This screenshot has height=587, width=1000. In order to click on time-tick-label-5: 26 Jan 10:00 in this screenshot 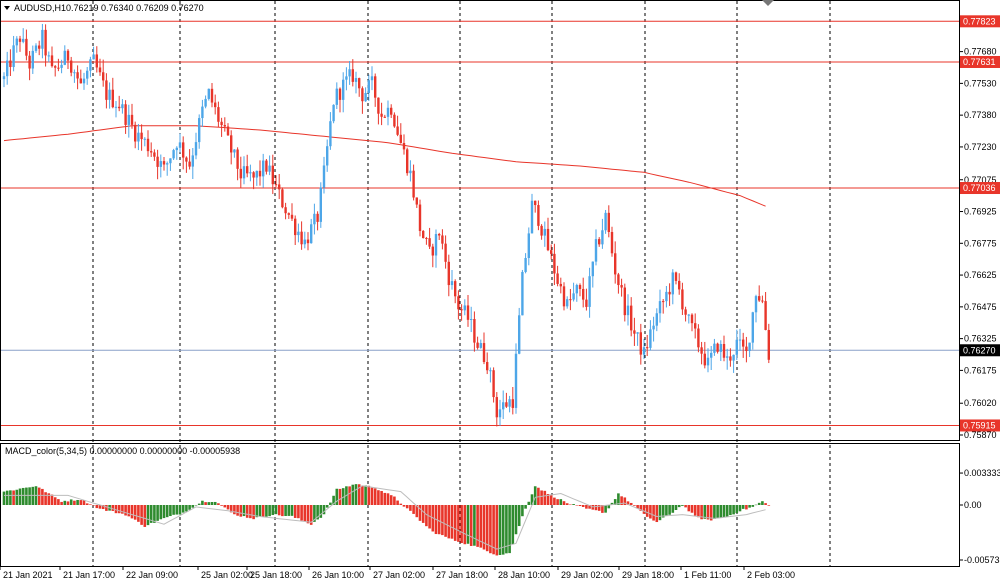, I will do `click(338, 575)`.